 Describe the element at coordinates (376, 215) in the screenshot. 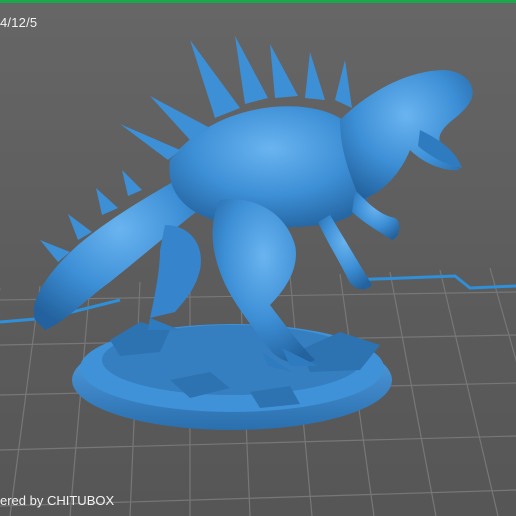

I see `model-front-arm` at that location.